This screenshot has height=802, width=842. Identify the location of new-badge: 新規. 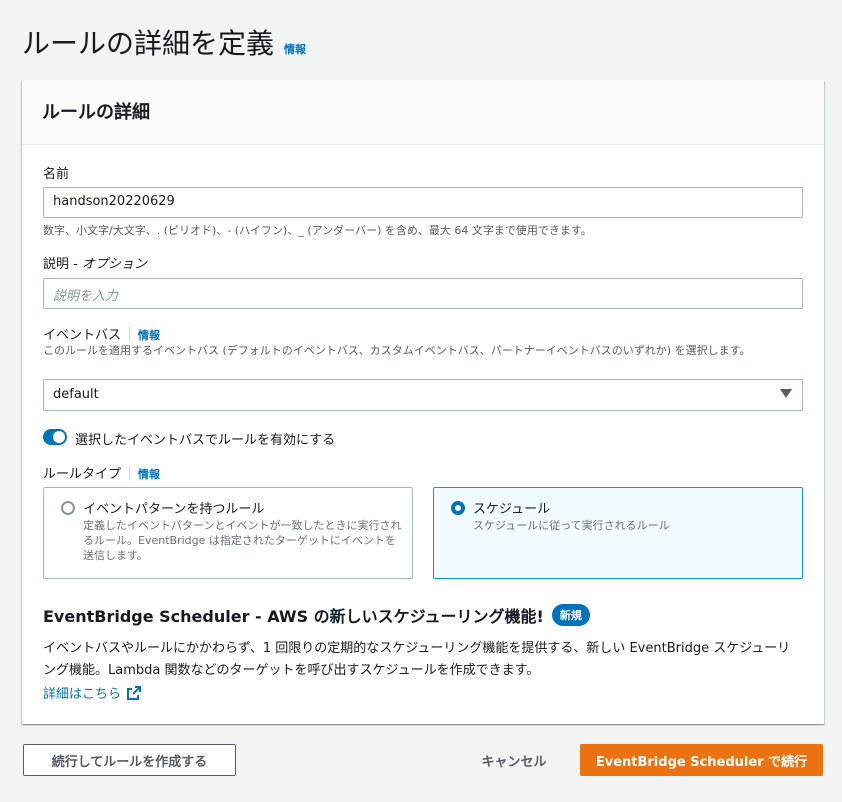
(570, 615).